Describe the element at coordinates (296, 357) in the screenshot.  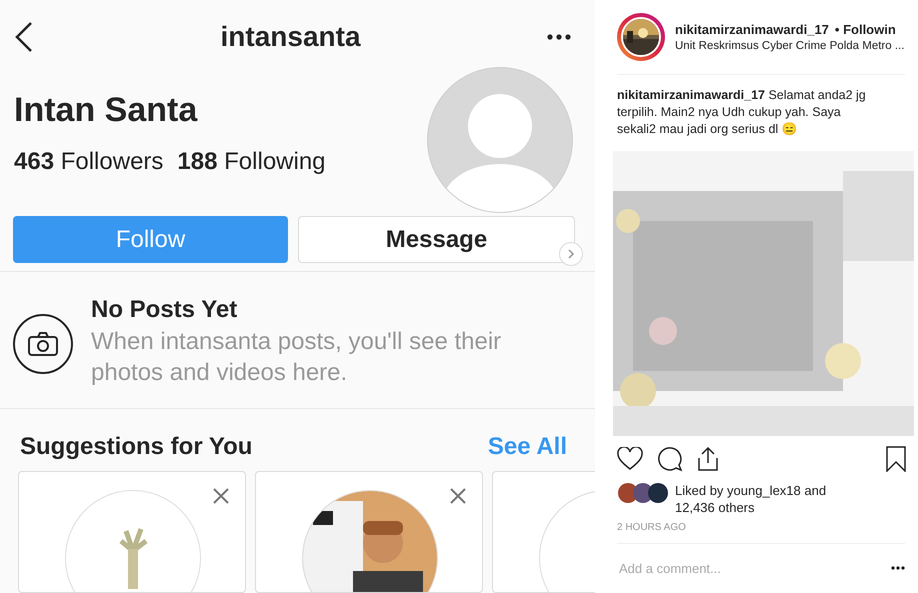
I see `empty-state-text: When intansanta posts, you'll see their photos and videos here.` at that location.